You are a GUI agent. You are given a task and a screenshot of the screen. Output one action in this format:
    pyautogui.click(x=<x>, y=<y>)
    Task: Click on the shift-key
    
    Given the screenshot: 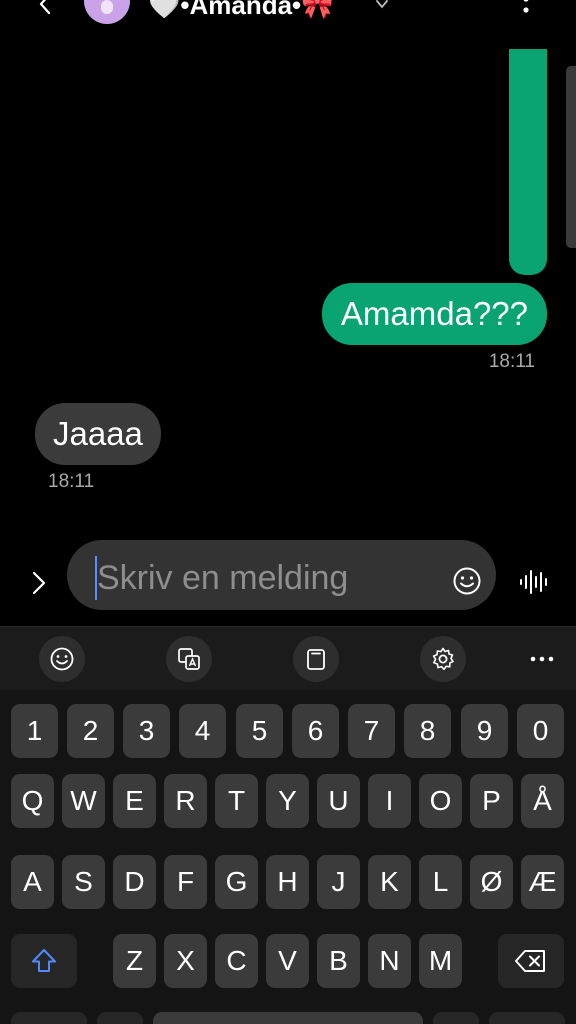 What is the action you would take?
    pyautogui.click(x=44, y=961)
    